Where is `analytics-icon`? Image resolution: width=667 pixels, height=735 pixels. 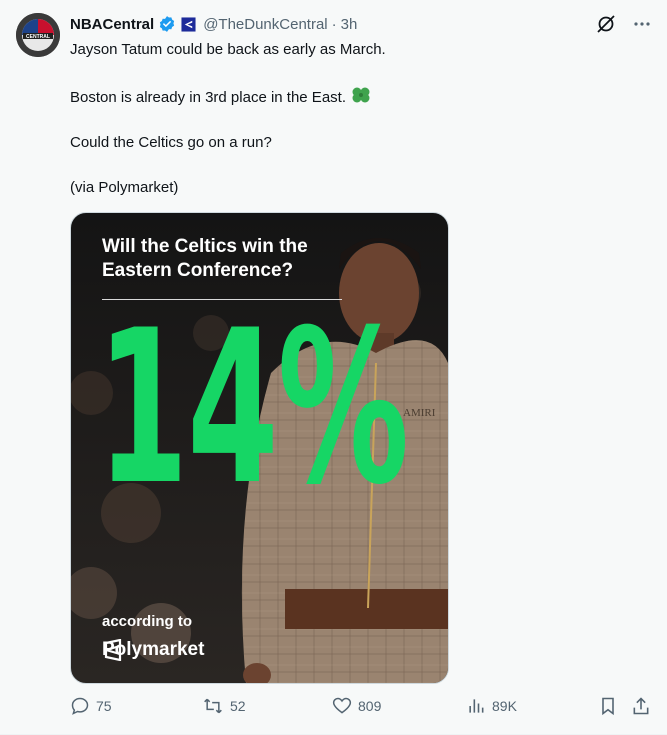
analytics-icon is located at coordinates (476, 706).